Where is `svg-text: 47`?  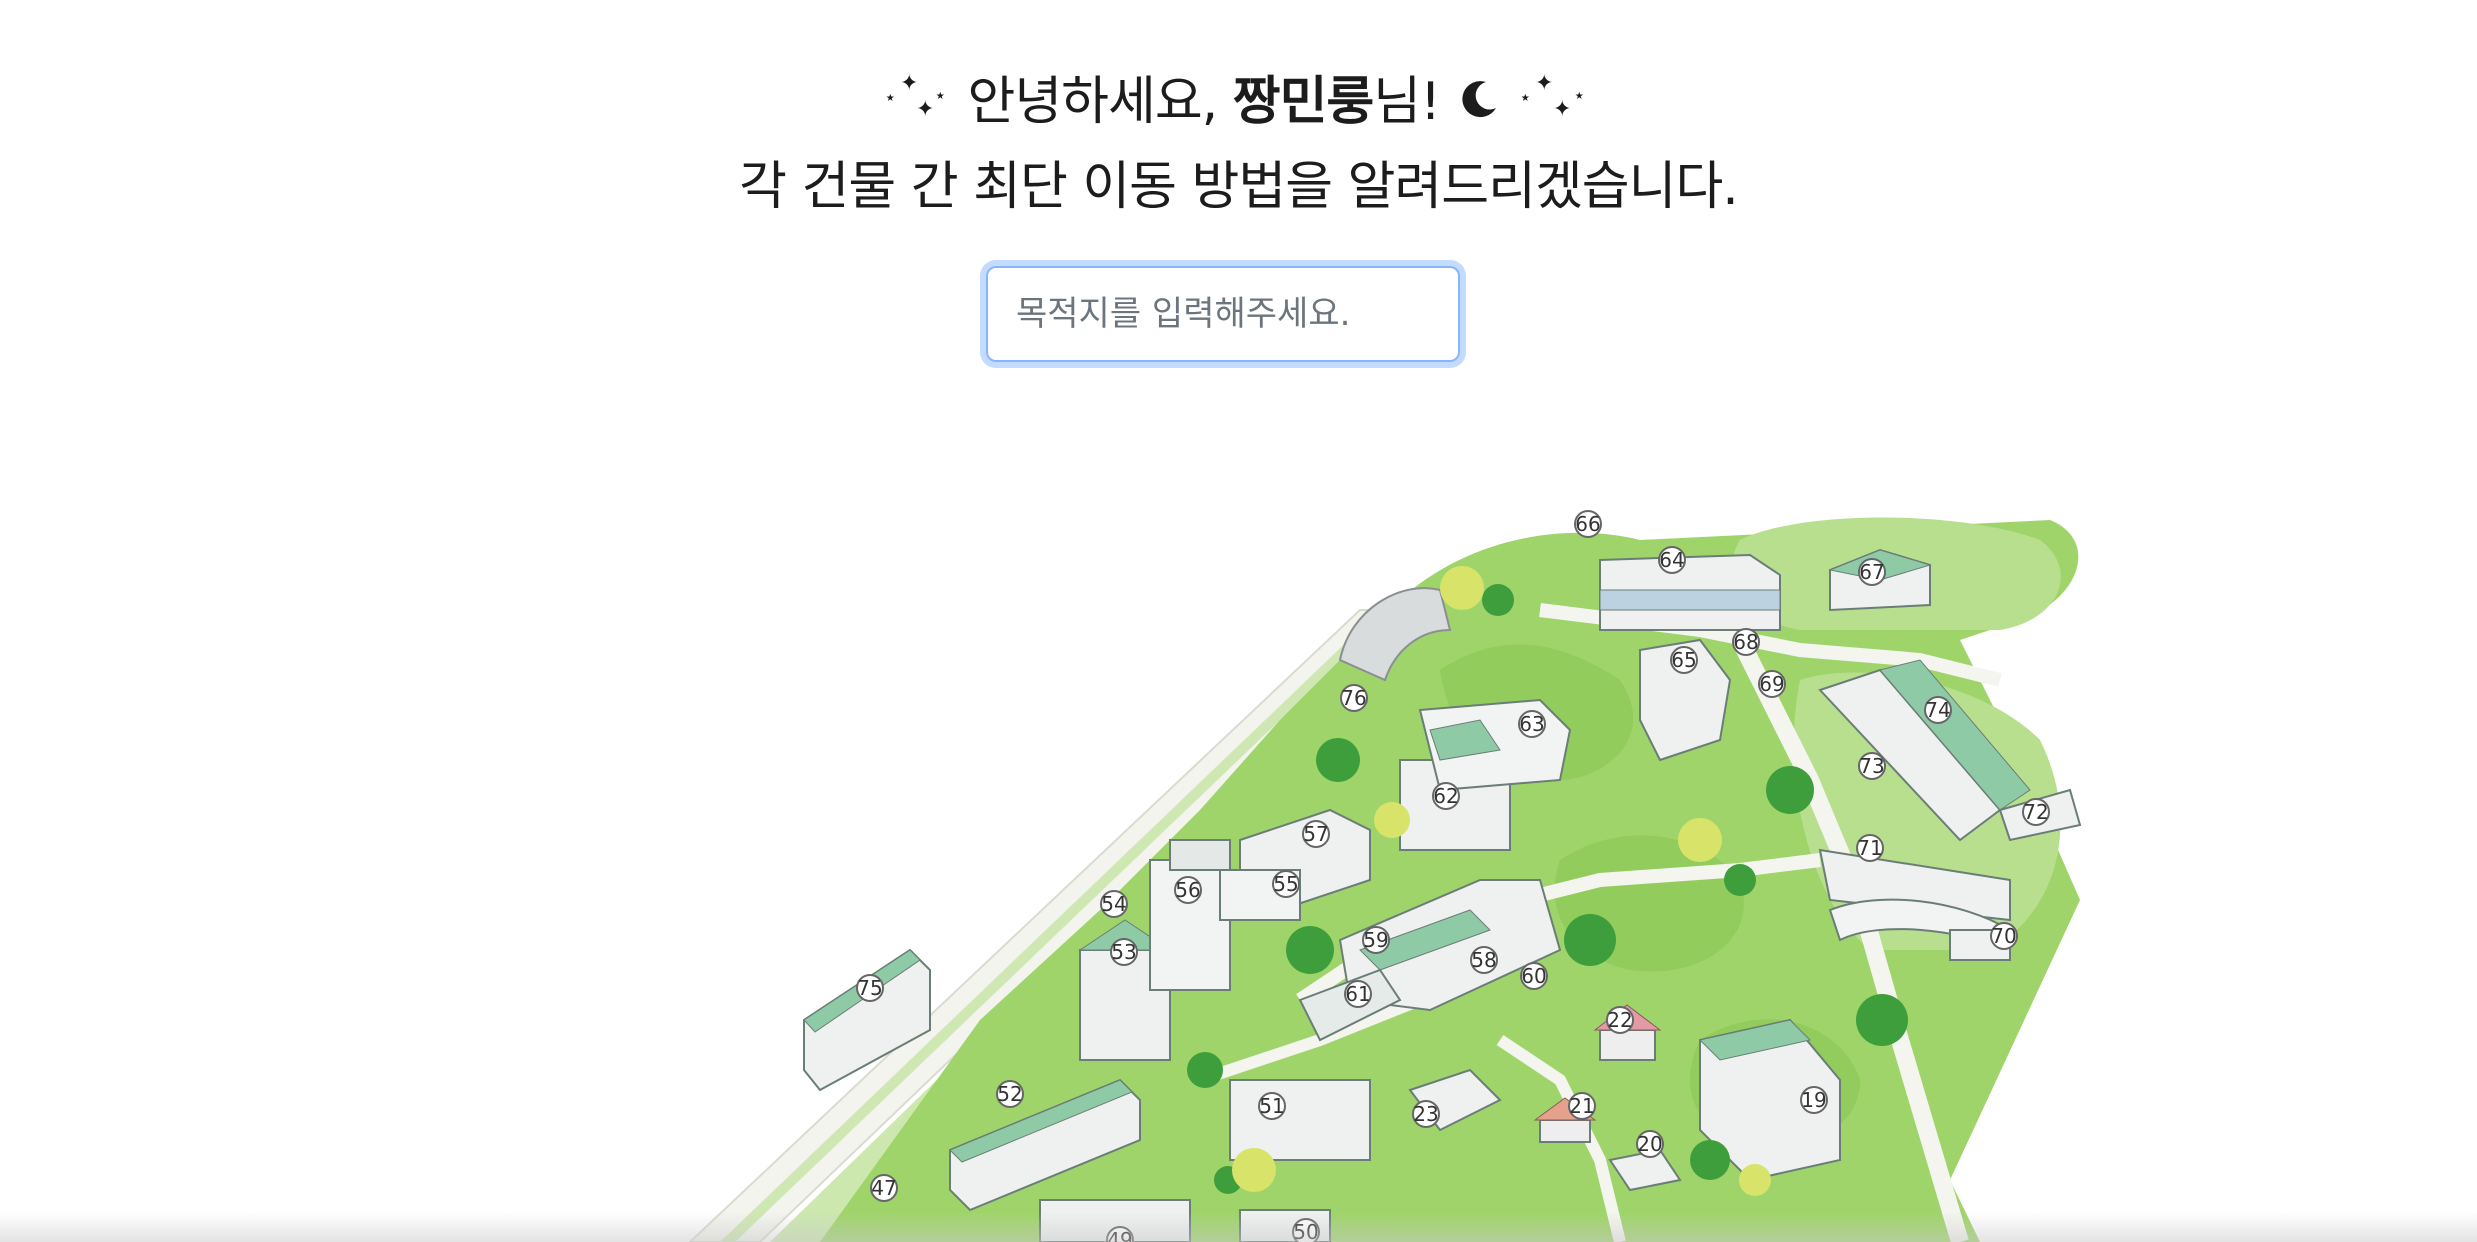 svg-text: 47 is located at coordinates (883, 1188).